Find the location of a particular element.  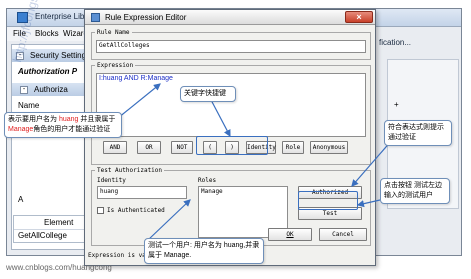

callout-highlight-role: Manage is located at coordinates (21, 129).